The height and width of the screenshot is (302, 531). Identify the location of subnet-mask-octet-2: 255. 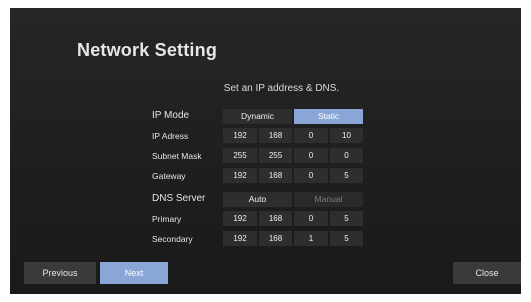
(275, 155).